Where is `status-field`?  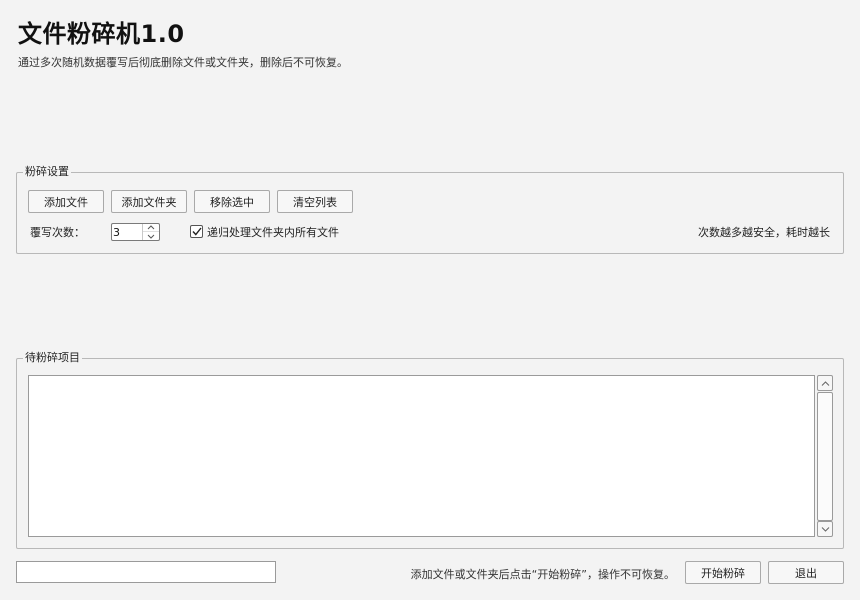
status-field is located at coordinates (146, 572).